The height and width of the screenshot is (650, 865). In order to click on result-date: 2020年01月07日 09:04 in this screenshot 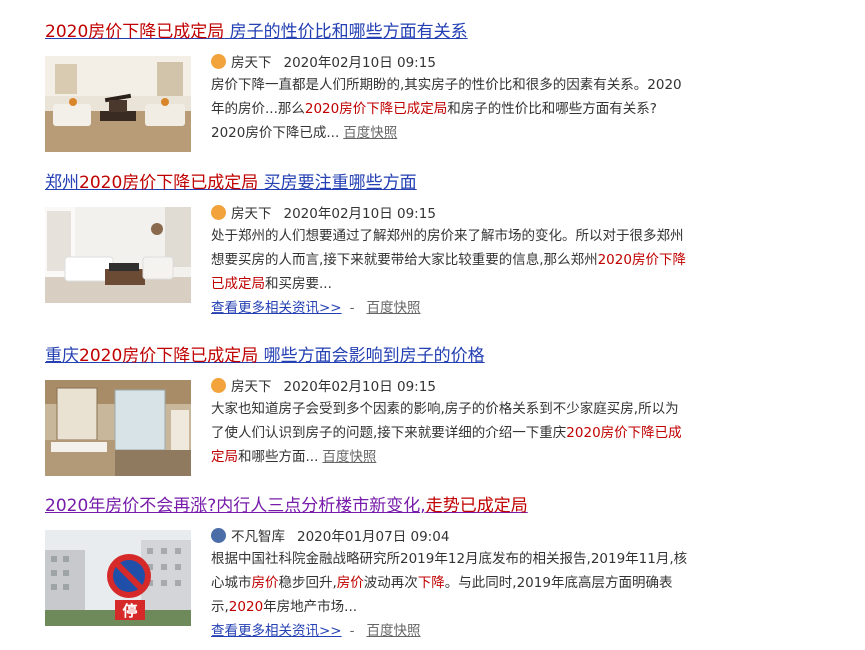, I will do `click(373, 537)`.